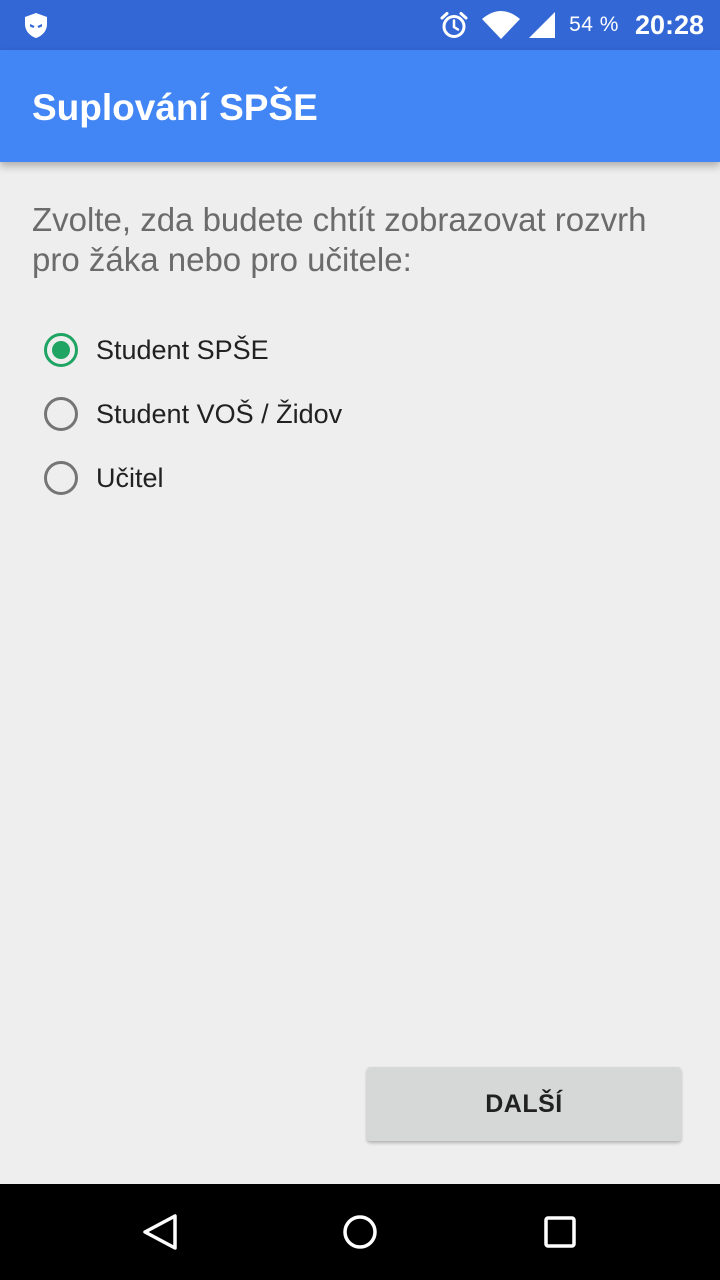 The image size is (720, 1280). I want to click on wifi-icon, so click(501, 25).